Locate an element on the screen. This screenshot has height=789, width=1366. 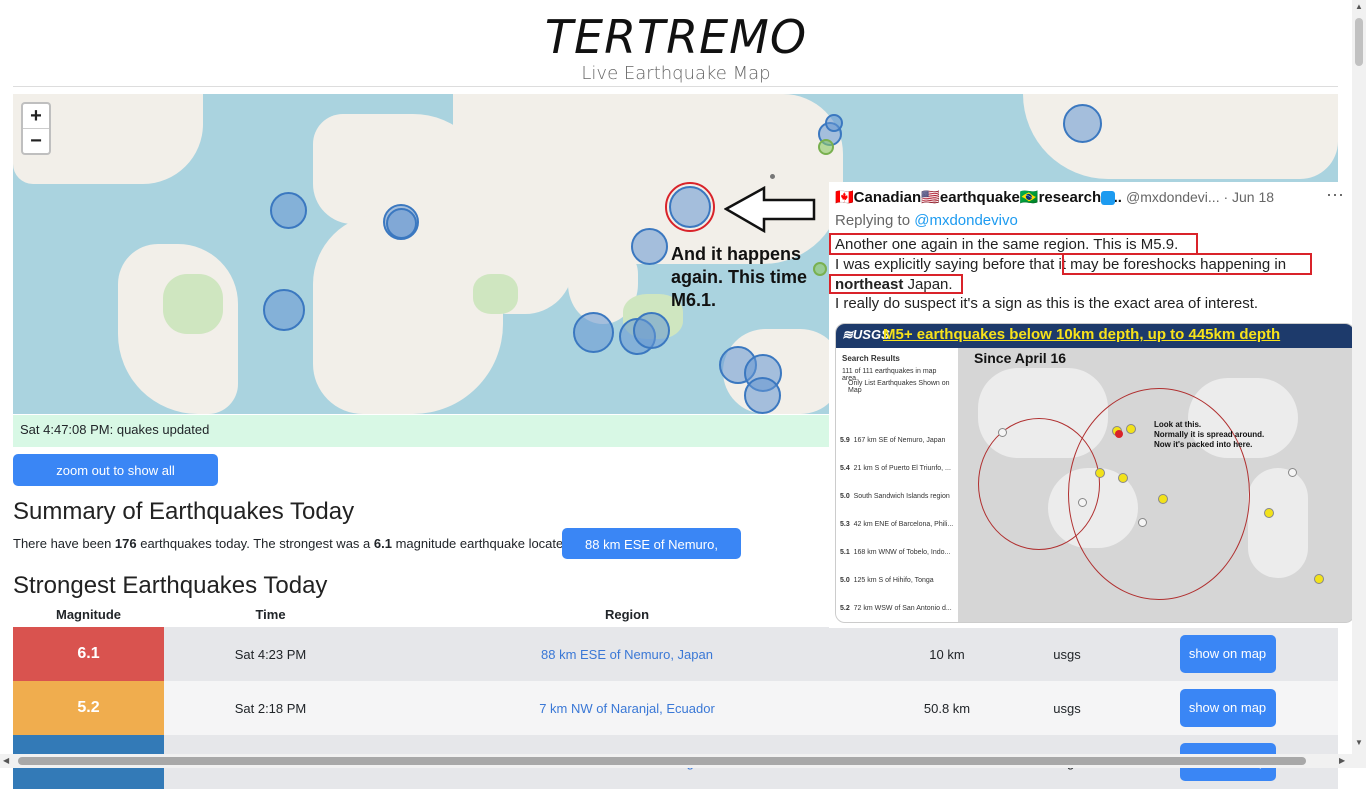
list-item: 5.0 125 km S of Hihifo, Tonga is located at coordinates (887, 580).